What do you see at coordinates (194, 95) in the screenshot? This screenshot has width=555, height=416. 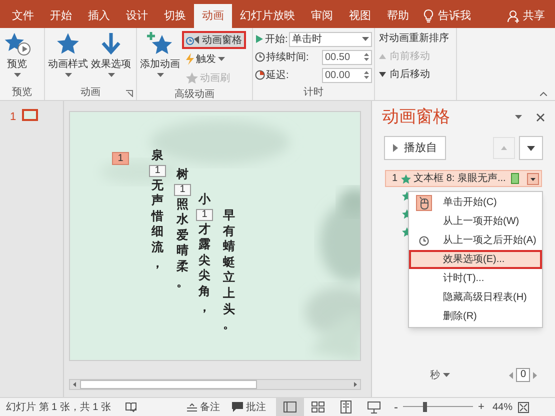 I see `group-label: 高级动画` at bounding box center [194, 95].